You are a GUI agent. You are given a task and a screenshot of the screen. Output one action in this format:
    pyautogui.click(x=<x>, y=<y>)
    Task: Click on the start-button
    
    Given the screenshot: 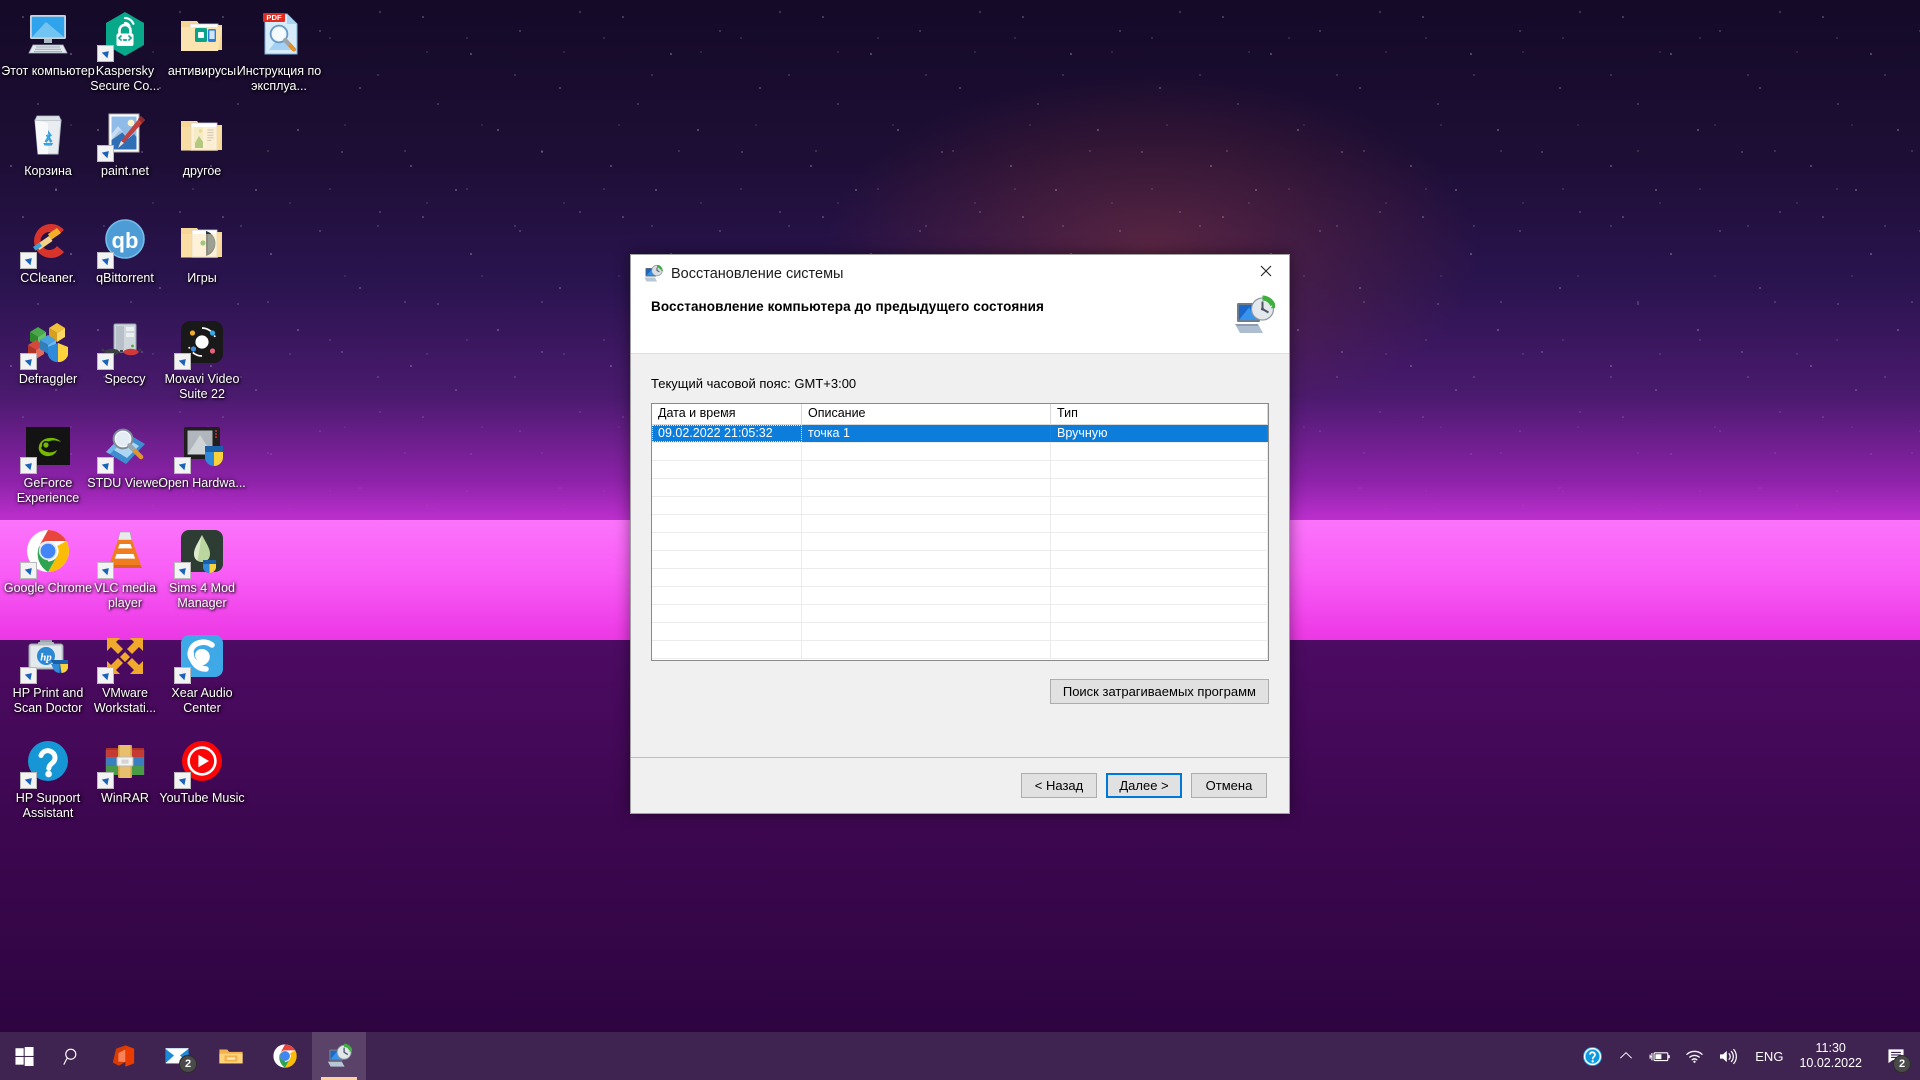 What is the action you would take?
    pyautogui.click(x=24, y=1056)
    